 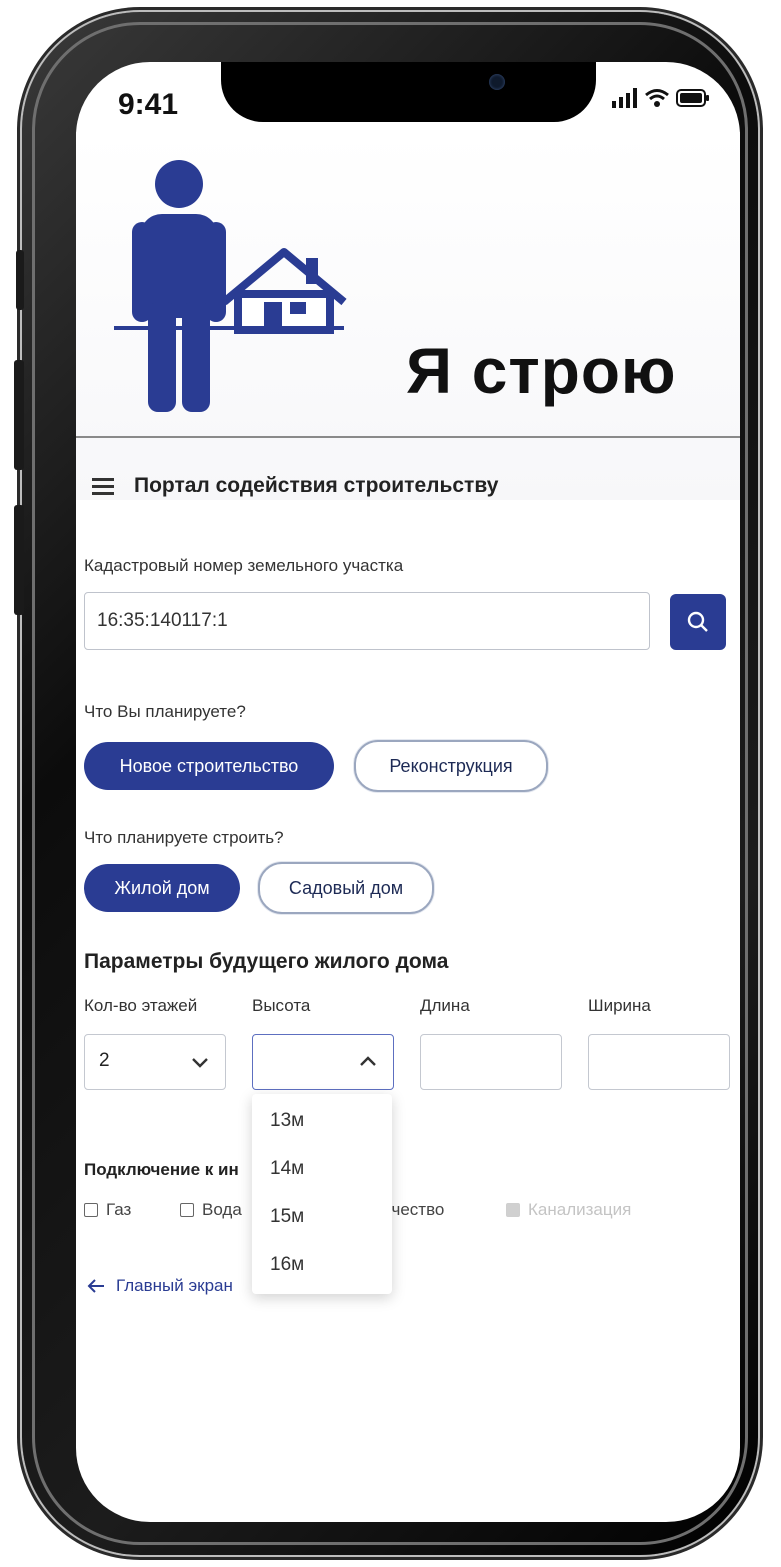 I want to click on plan-question: Что Вы планируете?, so click(x=165, y=711).